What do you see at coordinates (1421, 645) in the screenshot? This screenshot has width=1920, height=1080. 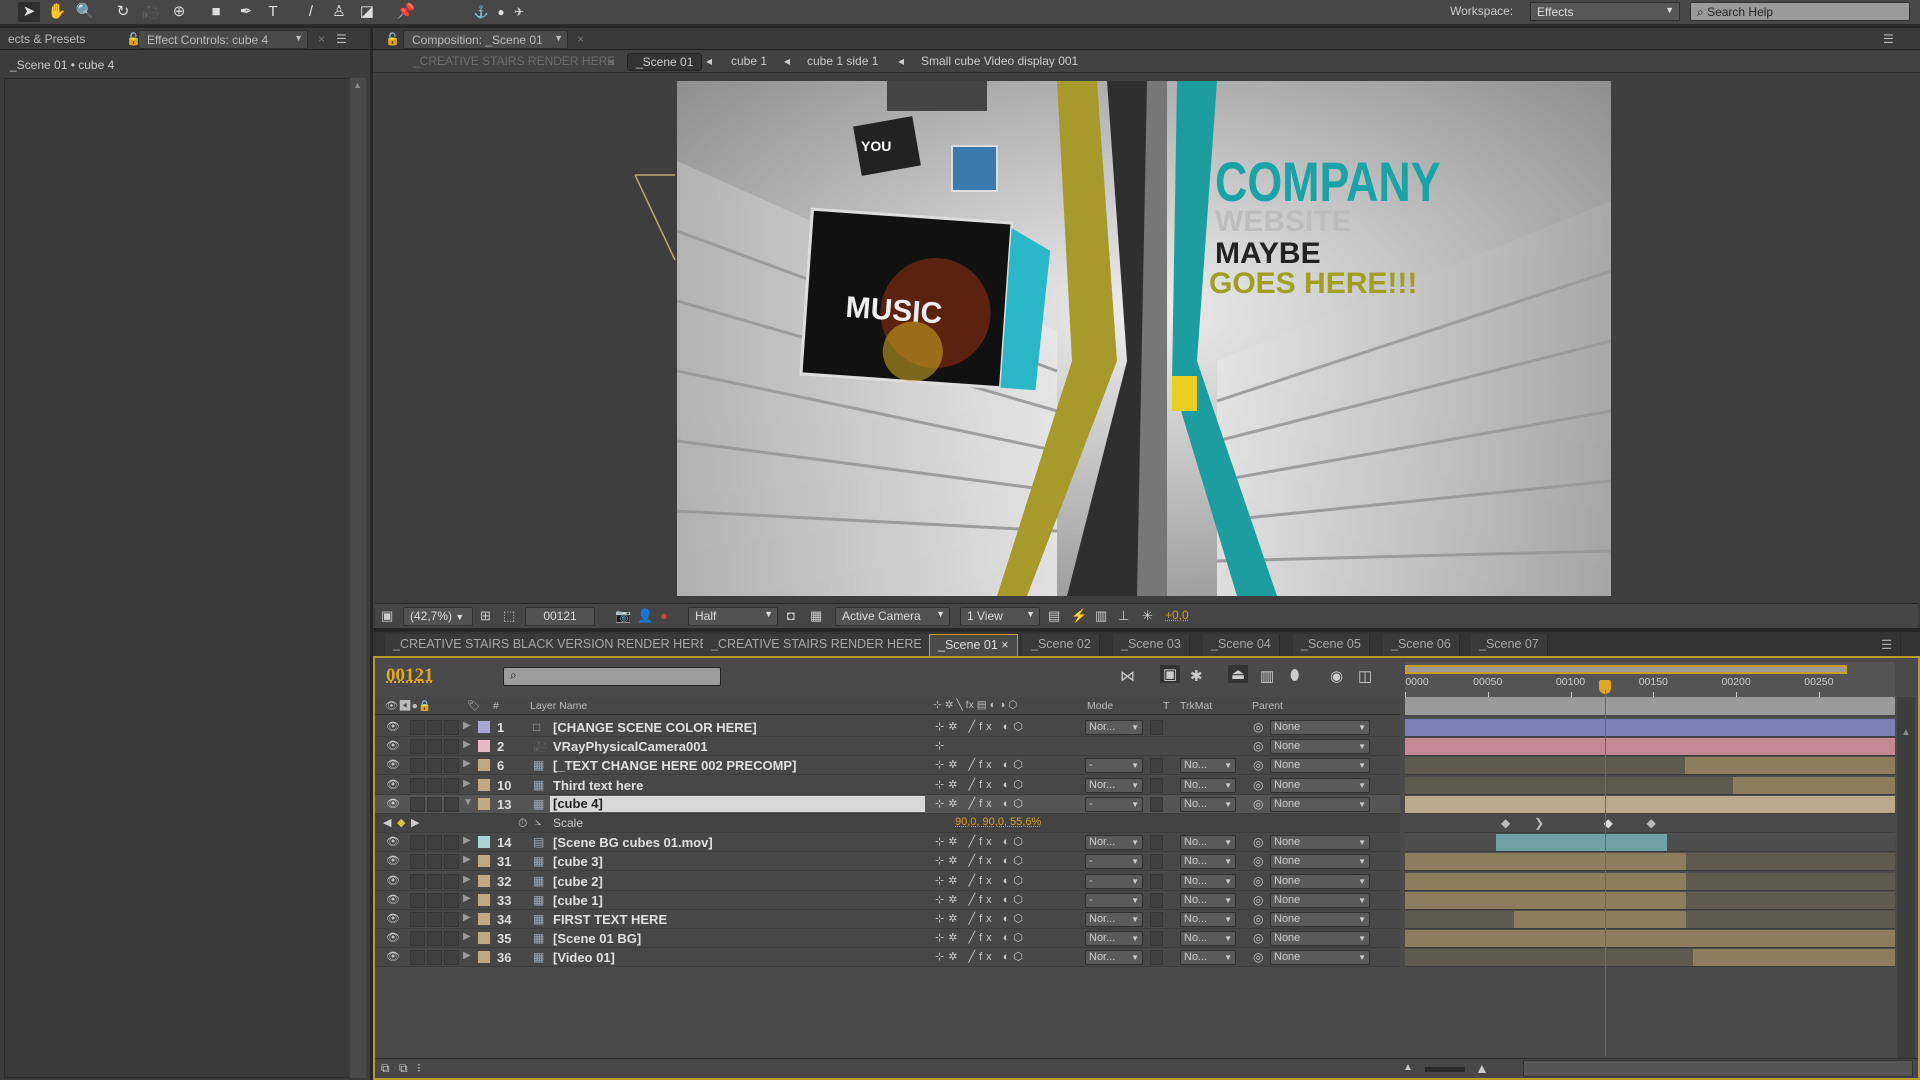 I see `tab-scene-06: _Scene 06` at bounding box center [1421, 645].